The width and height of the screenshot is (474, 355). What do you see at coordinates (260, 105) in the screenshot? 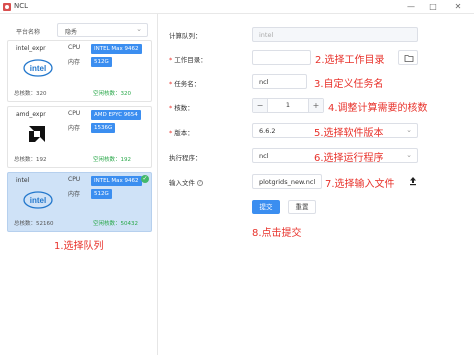
I see `decrement-button: −` at bounding box center [260, 105].